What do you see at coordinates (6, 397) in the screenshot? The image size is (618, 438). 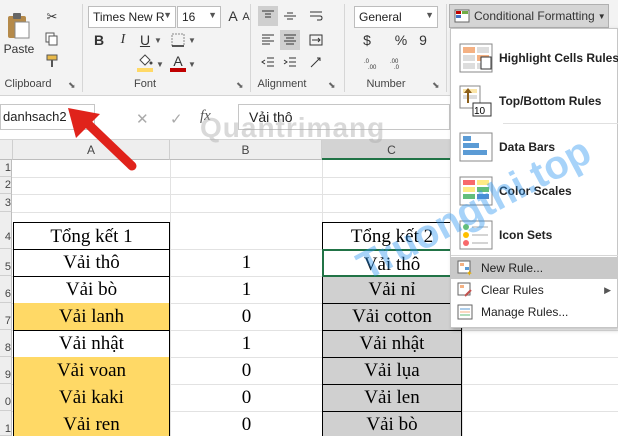 I see `row-header: 0` at bounding box center [6, 397].